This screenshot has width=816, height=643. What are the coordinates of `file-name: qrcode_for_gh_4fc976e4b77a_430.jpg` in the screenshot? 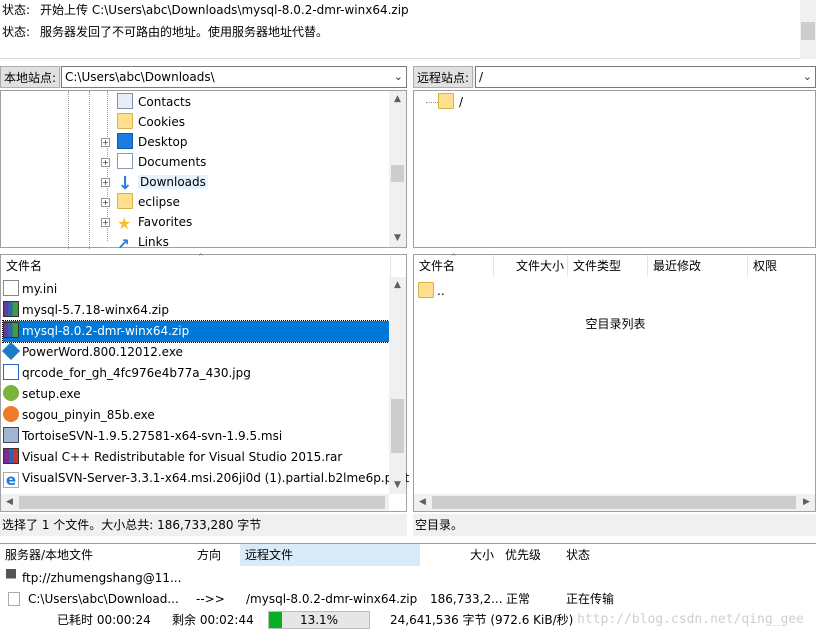 It's located at (136, 373).